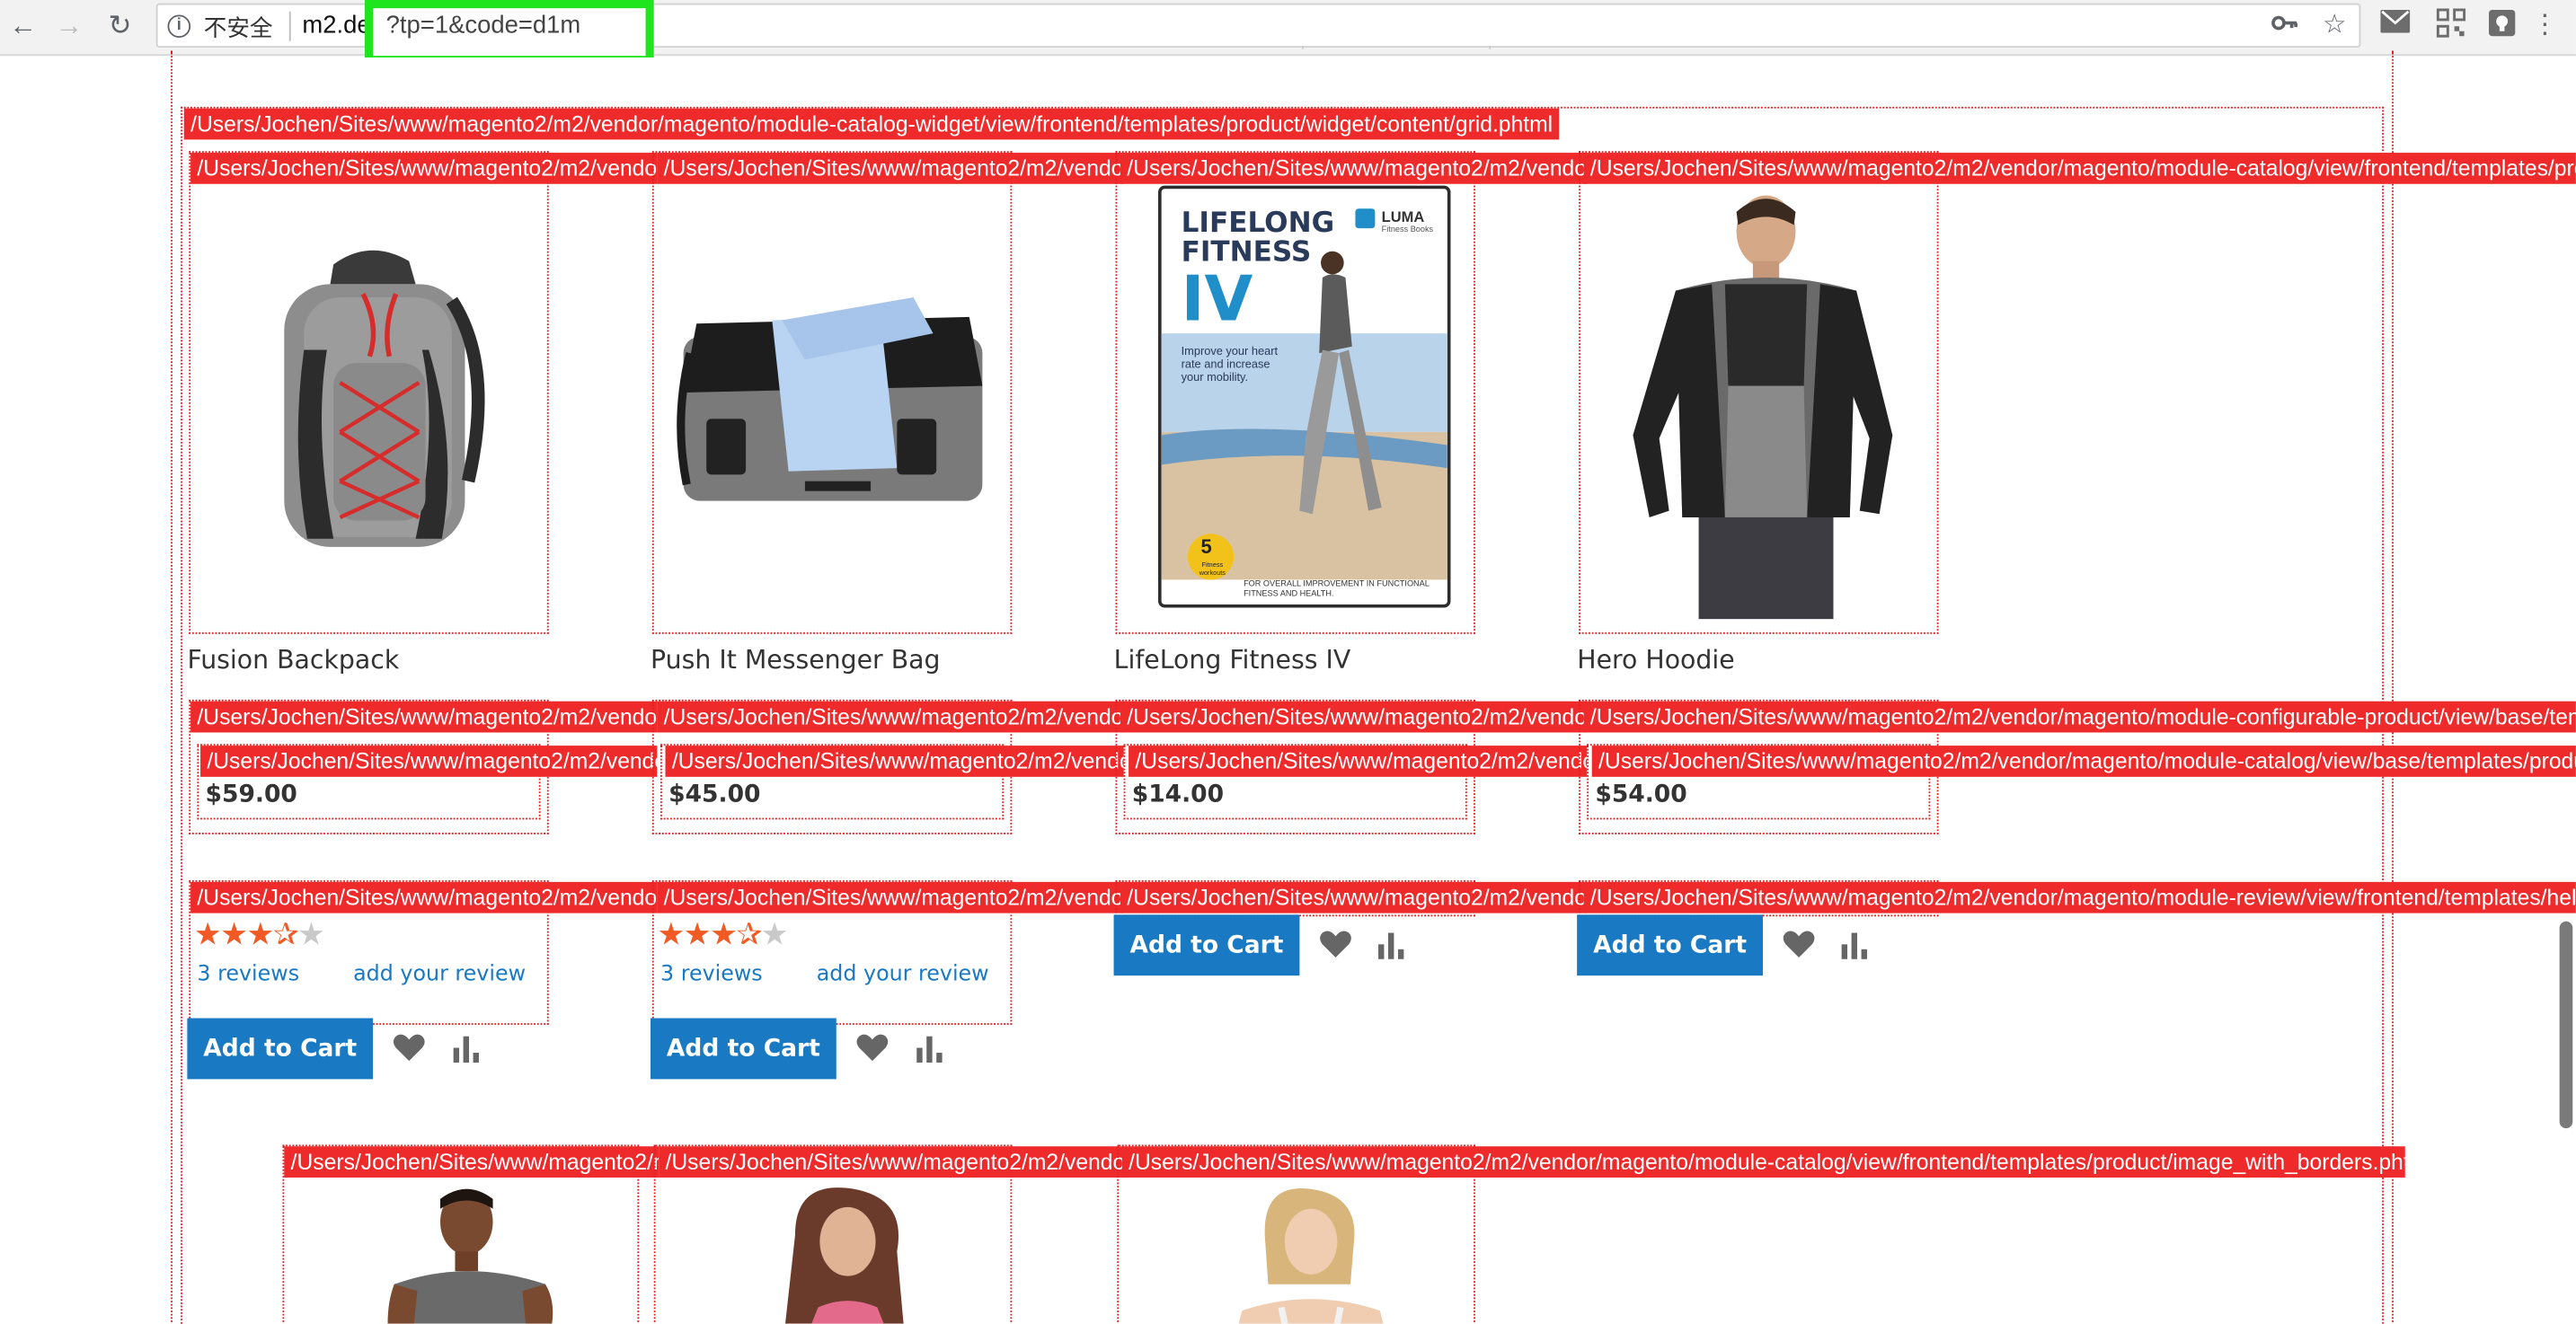 Image resolution: width=2576 pixels, height=1324 pixels. Describe the element at coordinates (2545, 26) in the screenshot. I see `menu-kebab-icon: ⋮` at that location.